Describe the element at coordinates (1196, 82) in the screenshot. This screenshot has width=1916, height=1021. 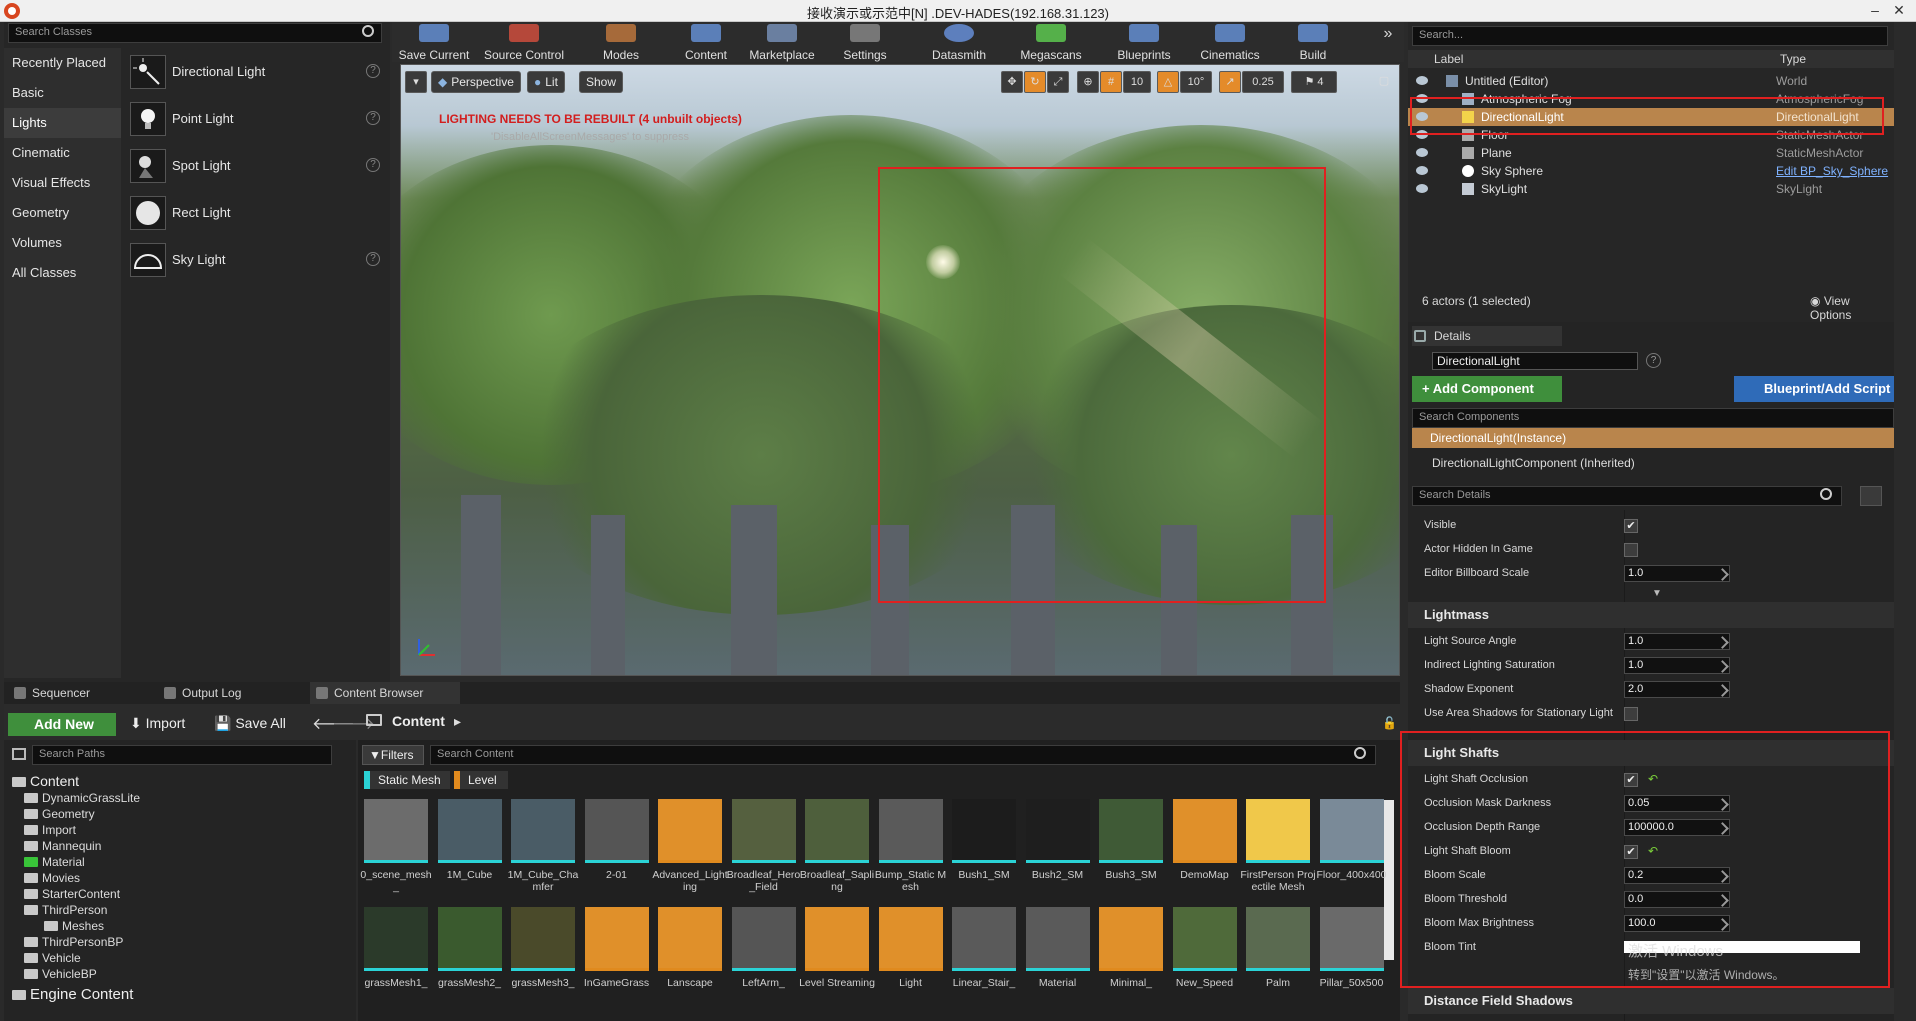
I see `rotation-snap-value: 10°` at that location.